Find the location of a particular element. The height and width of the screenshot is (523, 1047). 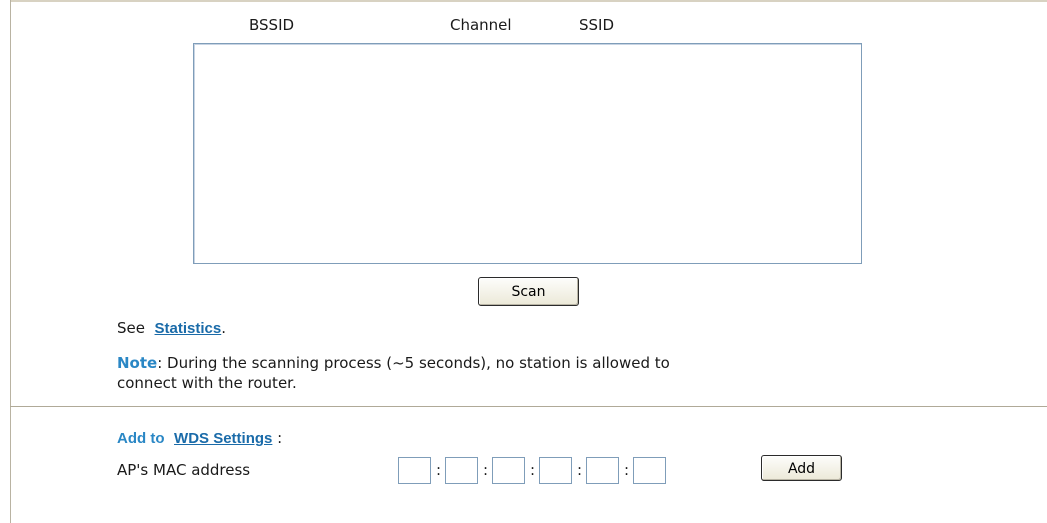

column-header-bssid: BSSID is located at coordinates (272, 25).